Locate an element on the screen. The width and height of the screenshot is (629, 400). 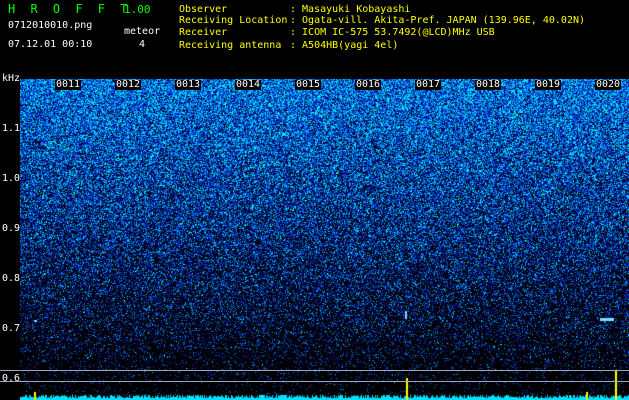
y-axis-unit: kHz is located at coordinates (11, 78).